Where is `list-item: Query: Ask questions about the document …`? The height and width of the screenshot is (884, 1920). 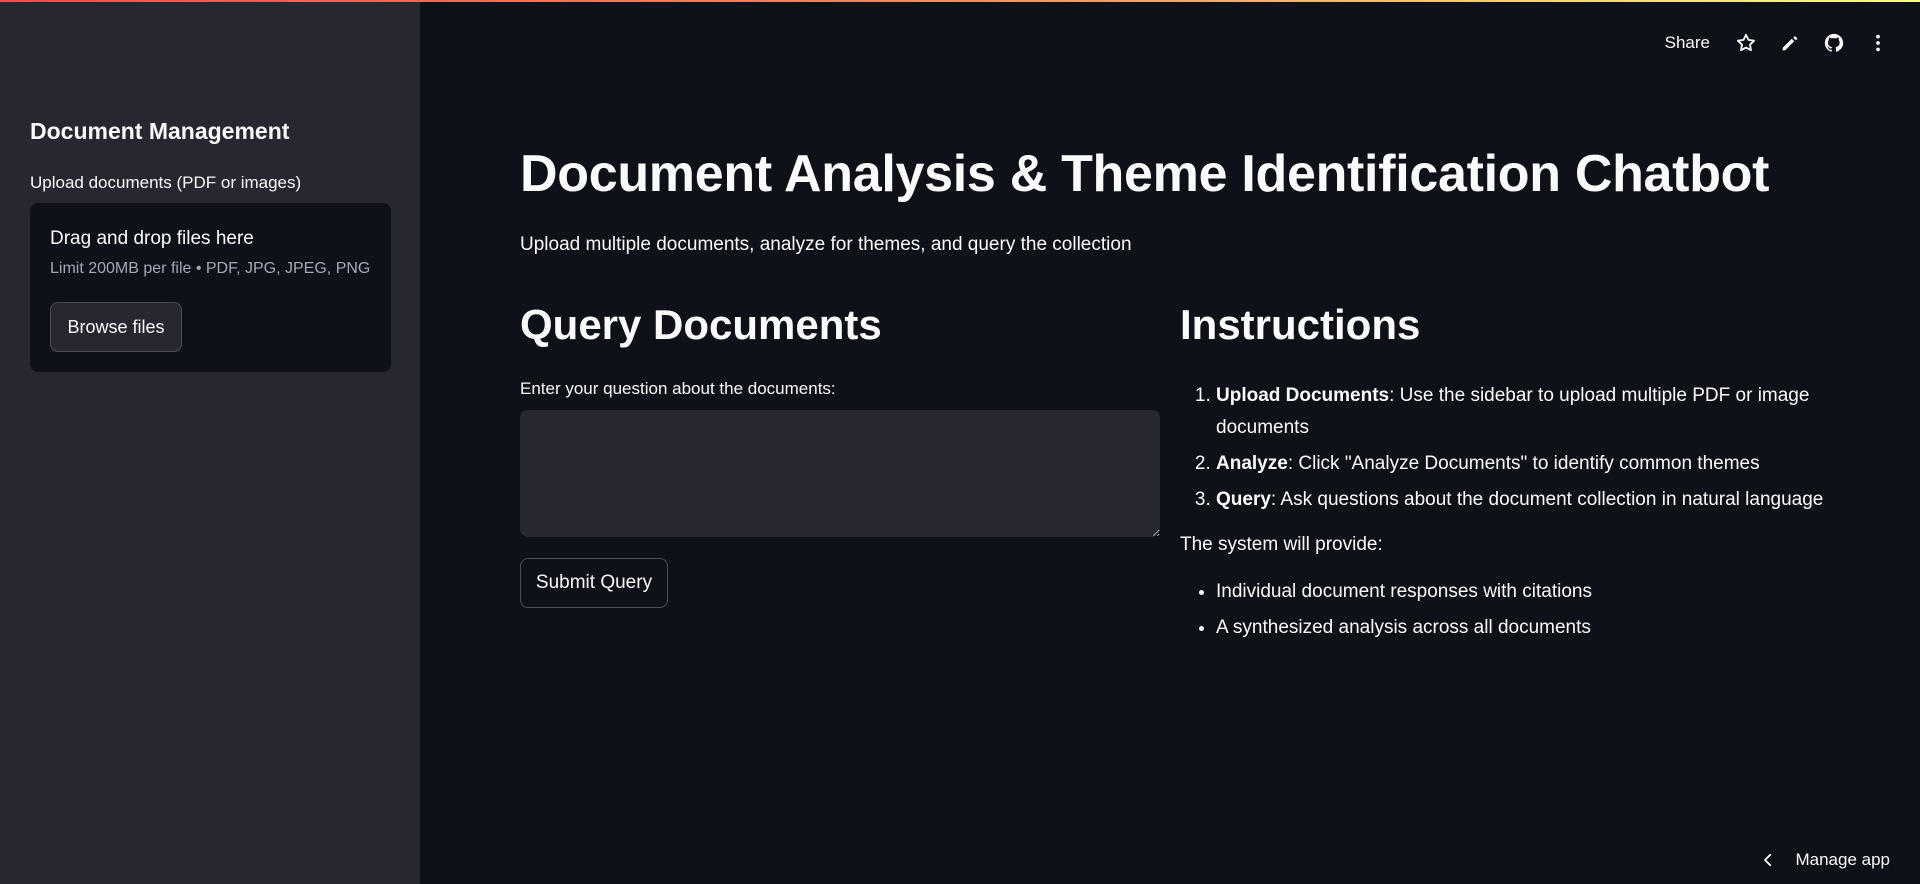
list-item: Query: Ask questions about the document … is located at coordinates (1528, 500).